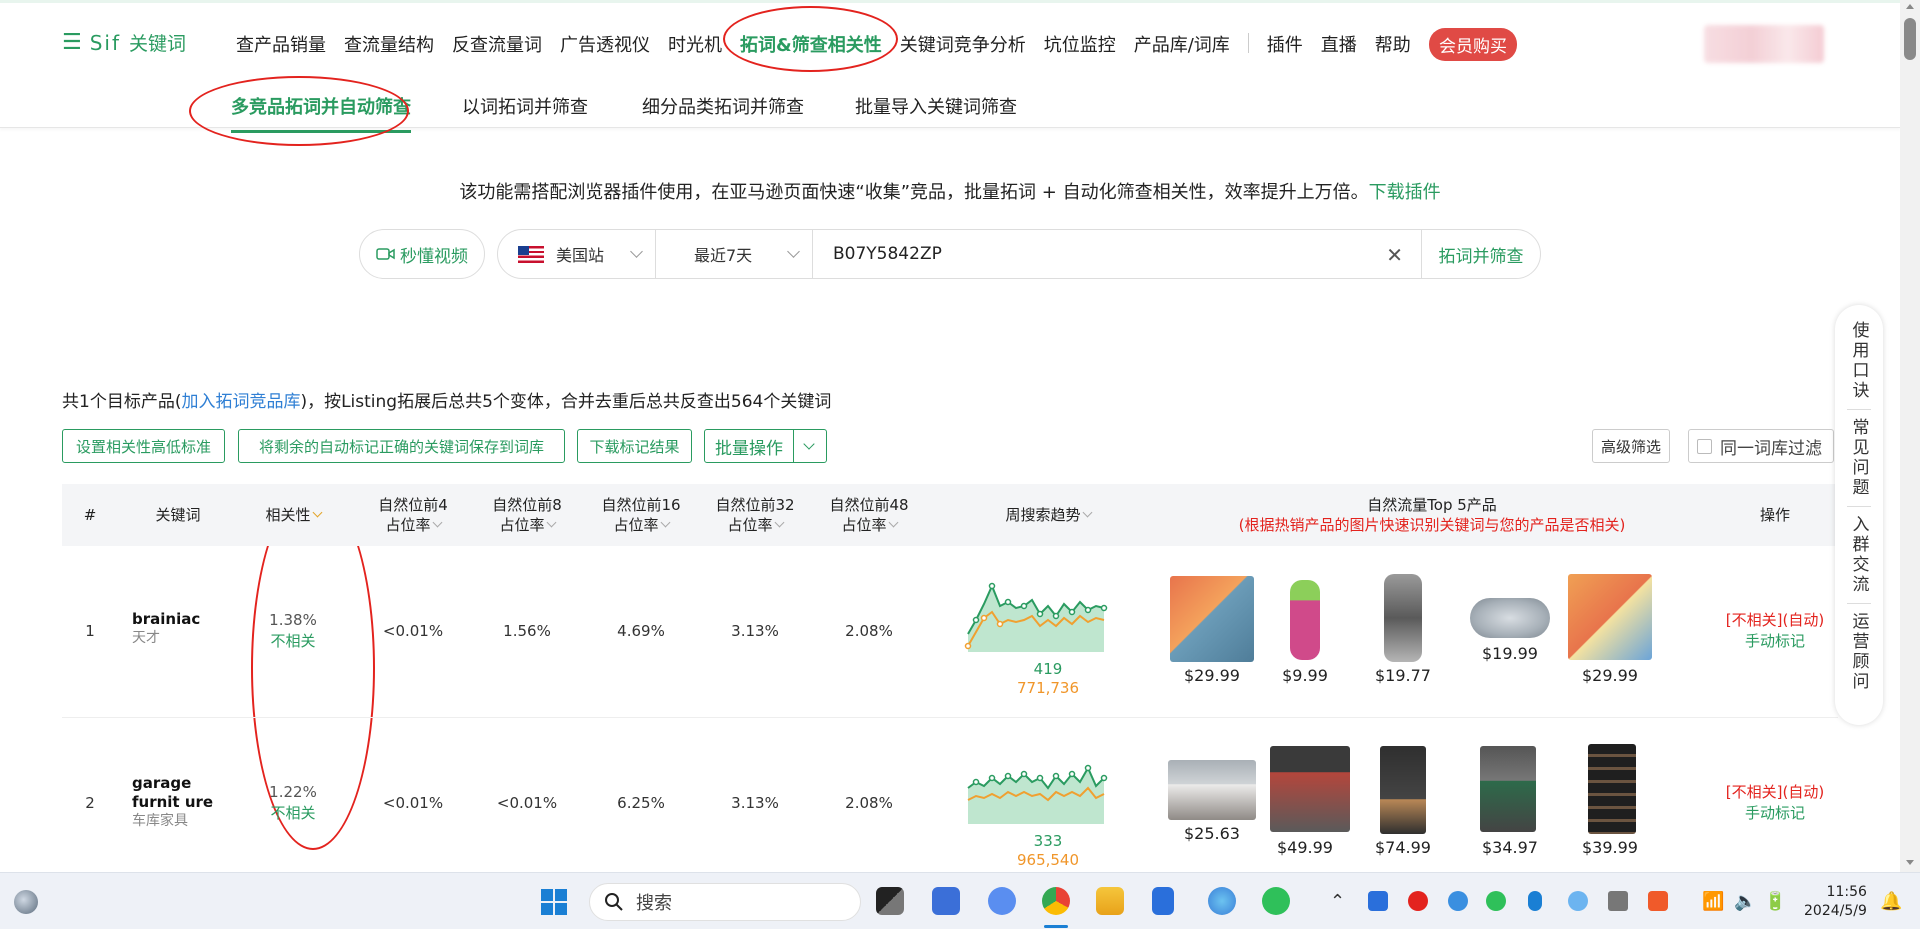  What do you see at coordinates (281, 44) in the screenshot?
I see `nav-item-sales: 查产品销量` at bounding box center [281, 44].